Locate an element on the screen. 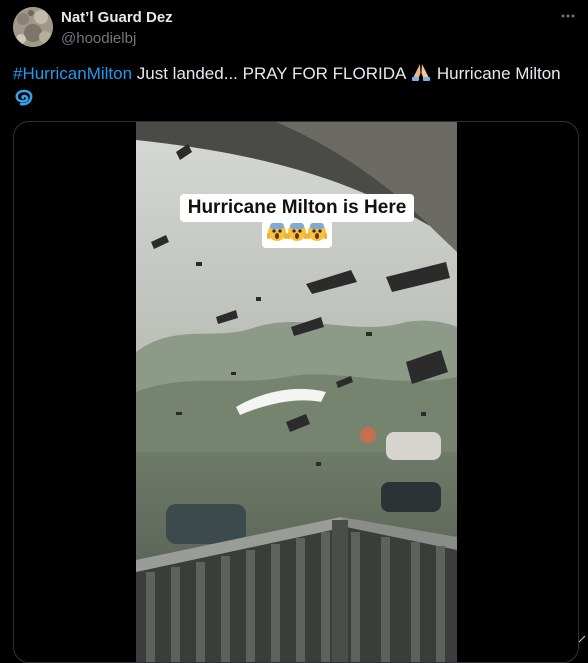  more-horizontal-icon is located at coordinates (568, 16).